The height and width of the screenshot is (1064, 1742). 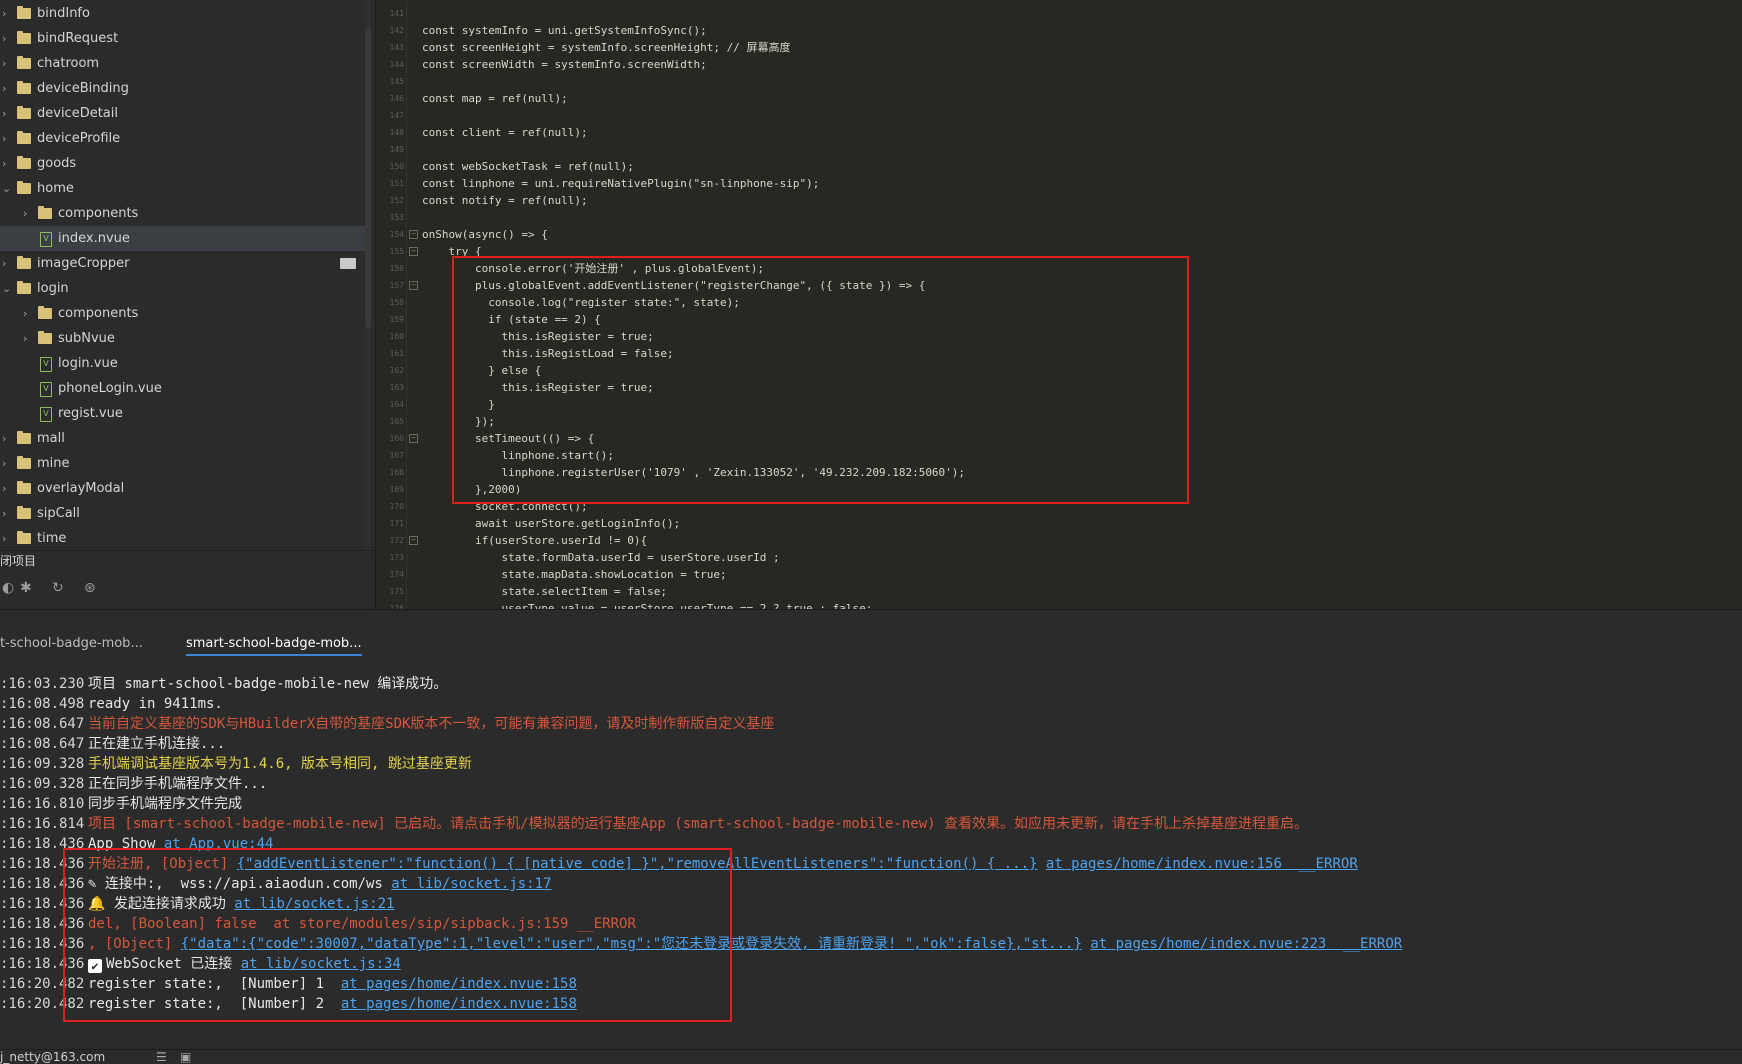 I want to click on sidebar-item-mine: › mine, so click(x=184, y=463).